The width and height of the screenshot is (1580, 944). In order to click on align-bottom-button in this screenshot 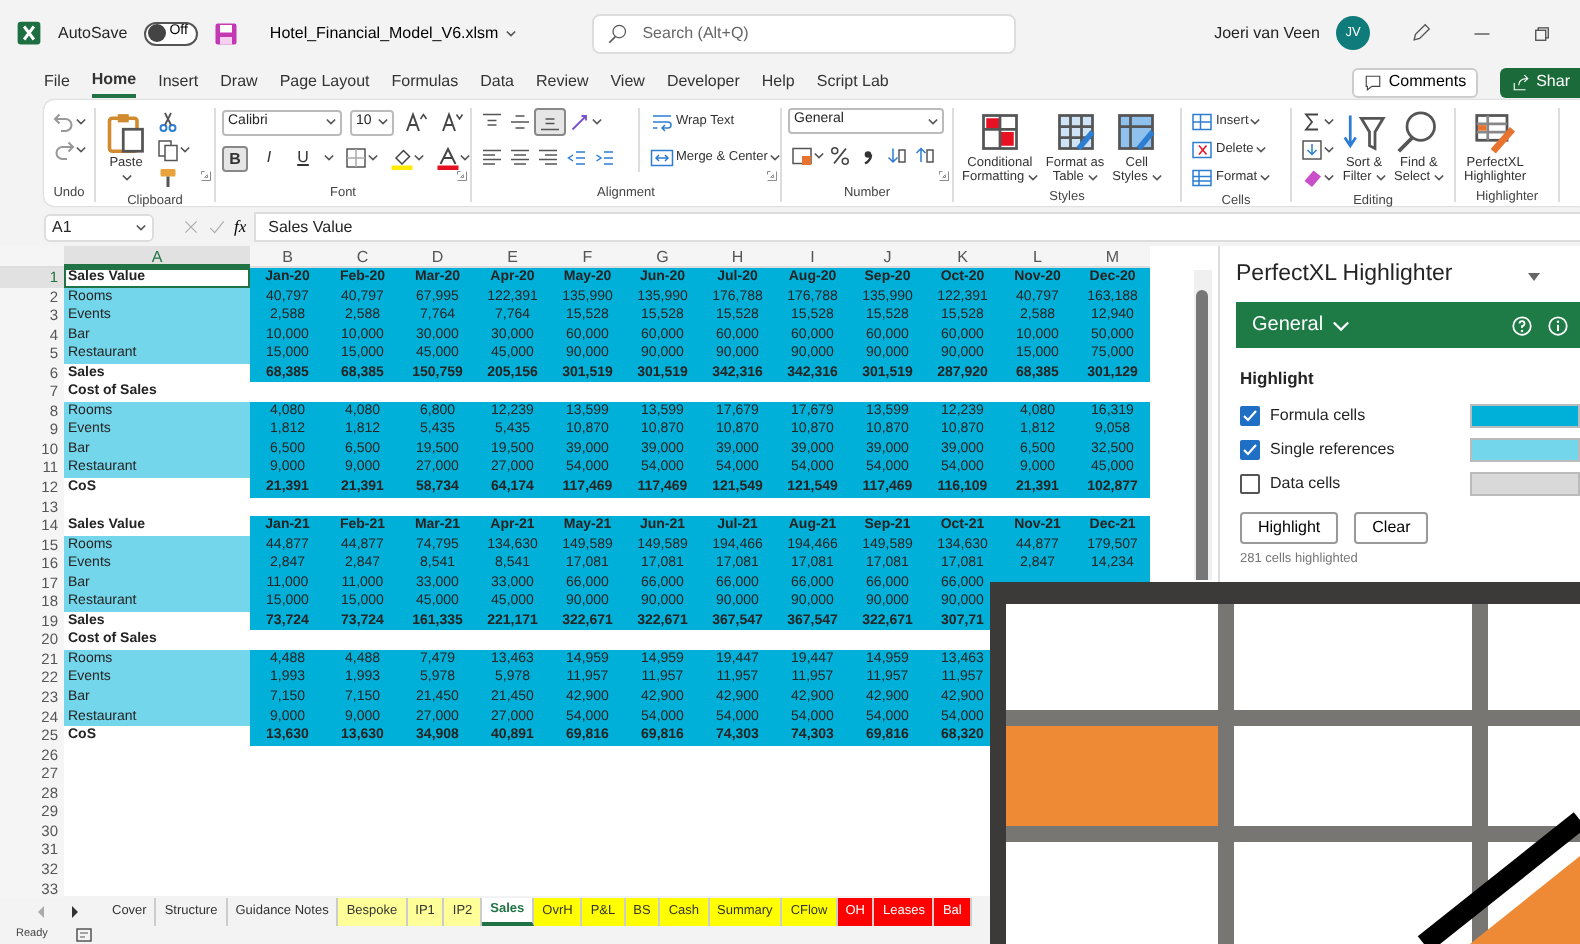, I will do `click(550, 122)`.